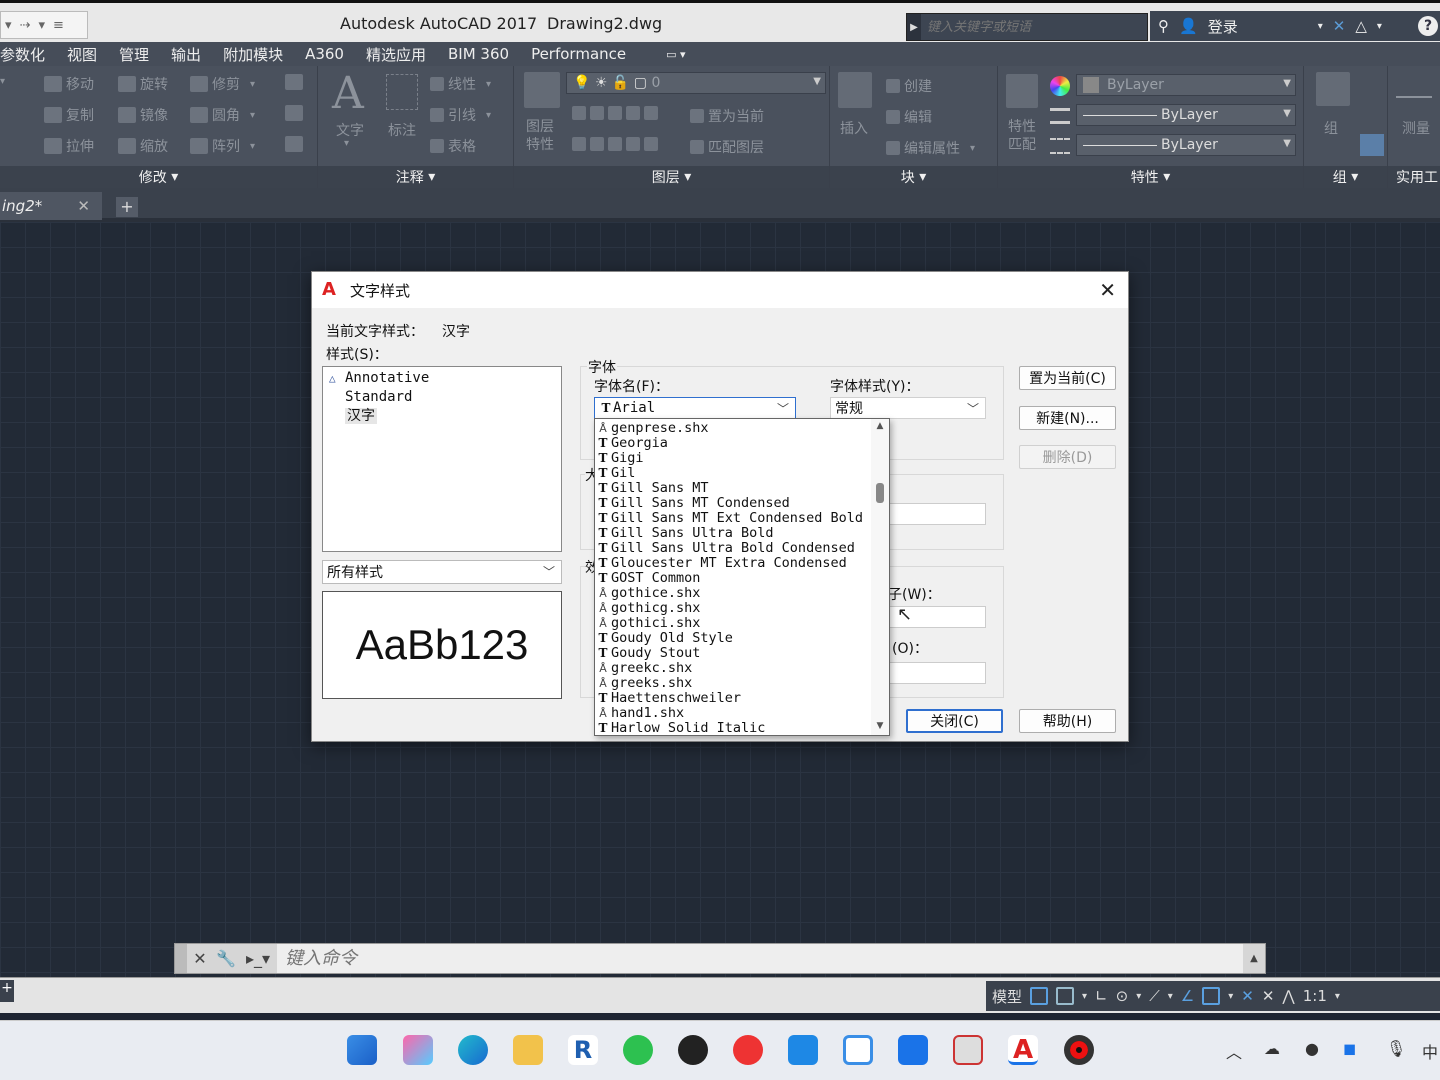 Image resolution: width=1440 pixels, height=1080 pixels. What do you see at coordinates (181, 958) in the screenshot?
I see `command-line-grip` at bounding box center [181, 958].